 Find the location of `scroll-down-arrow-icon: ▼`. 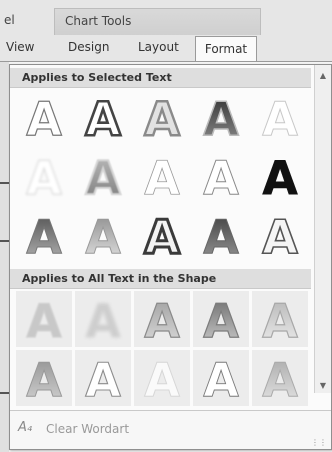

scroll-down-arrow-icon: ▼ is located at coordinates (323, 386).